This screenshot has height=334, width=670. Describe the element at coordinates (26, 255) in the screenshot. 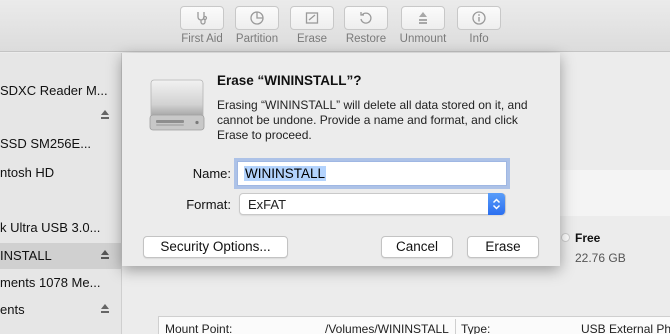

I see `sidebar-item-label: INSTALL` at that location.